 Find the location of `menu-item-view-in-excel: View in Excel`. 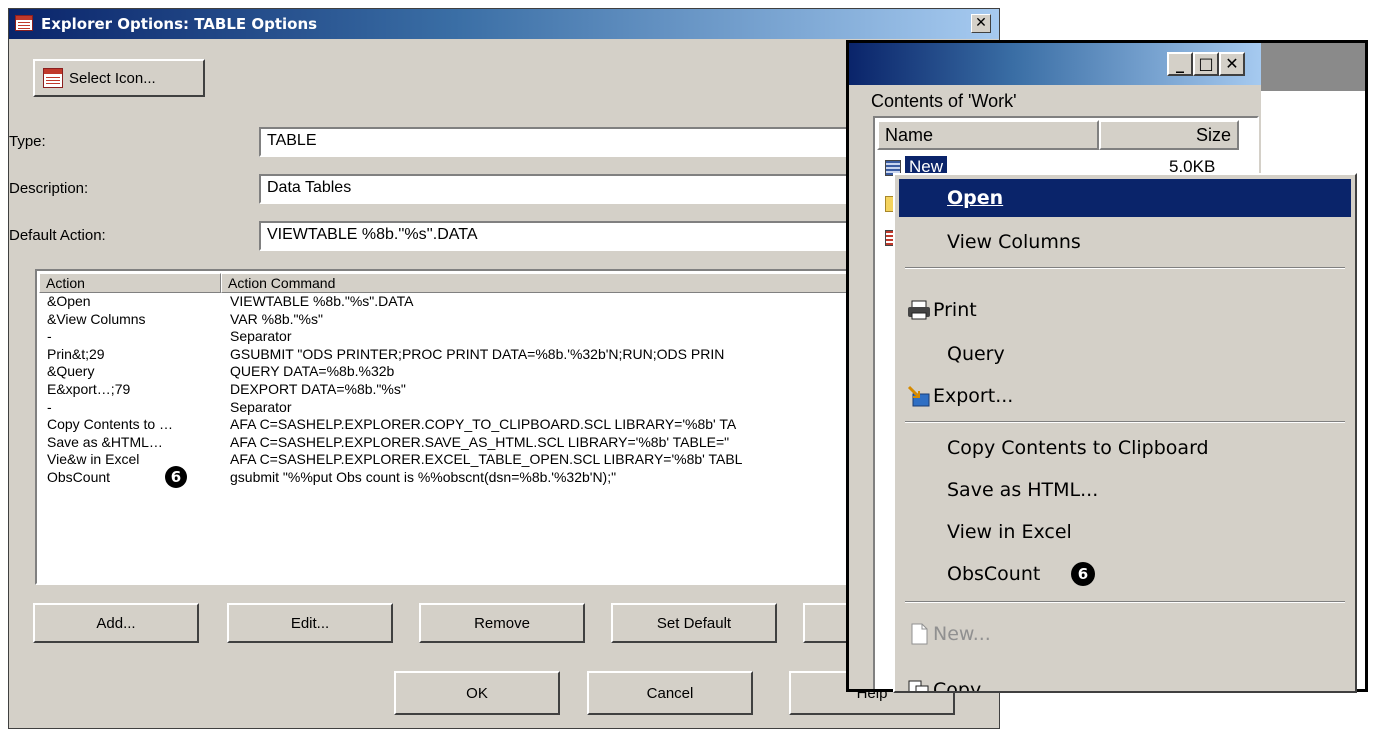

menu-item-view-in-excel: View in Excel is located at coordinates (1125, 532).